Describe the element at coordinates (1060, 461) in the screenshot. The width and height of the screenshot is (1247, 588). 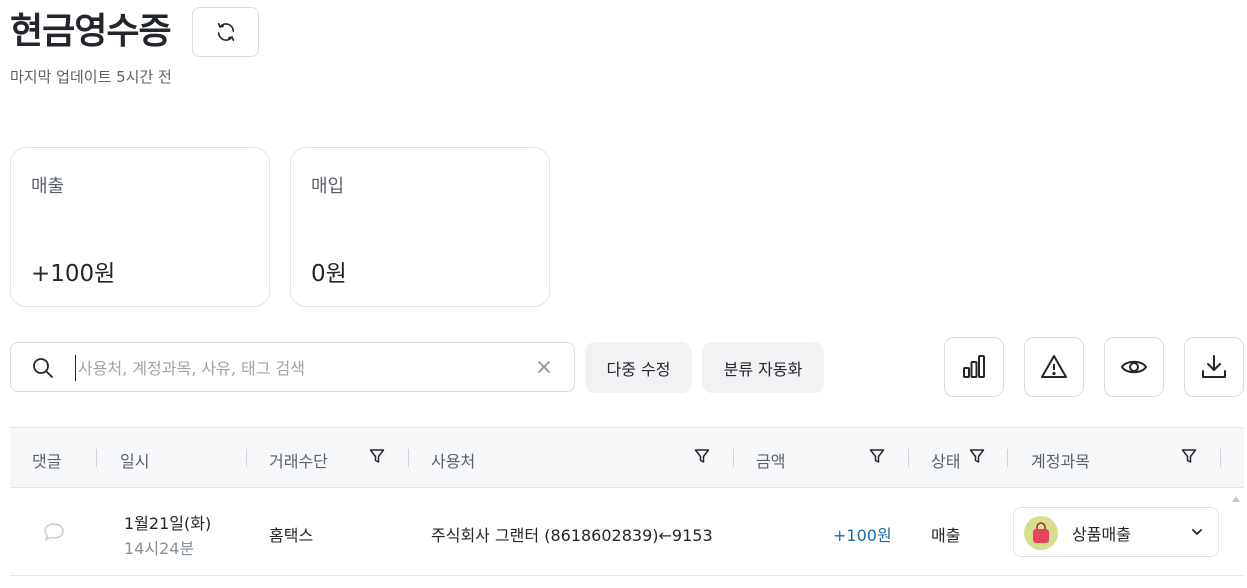
I see `column-account: 계정과목` at that location.